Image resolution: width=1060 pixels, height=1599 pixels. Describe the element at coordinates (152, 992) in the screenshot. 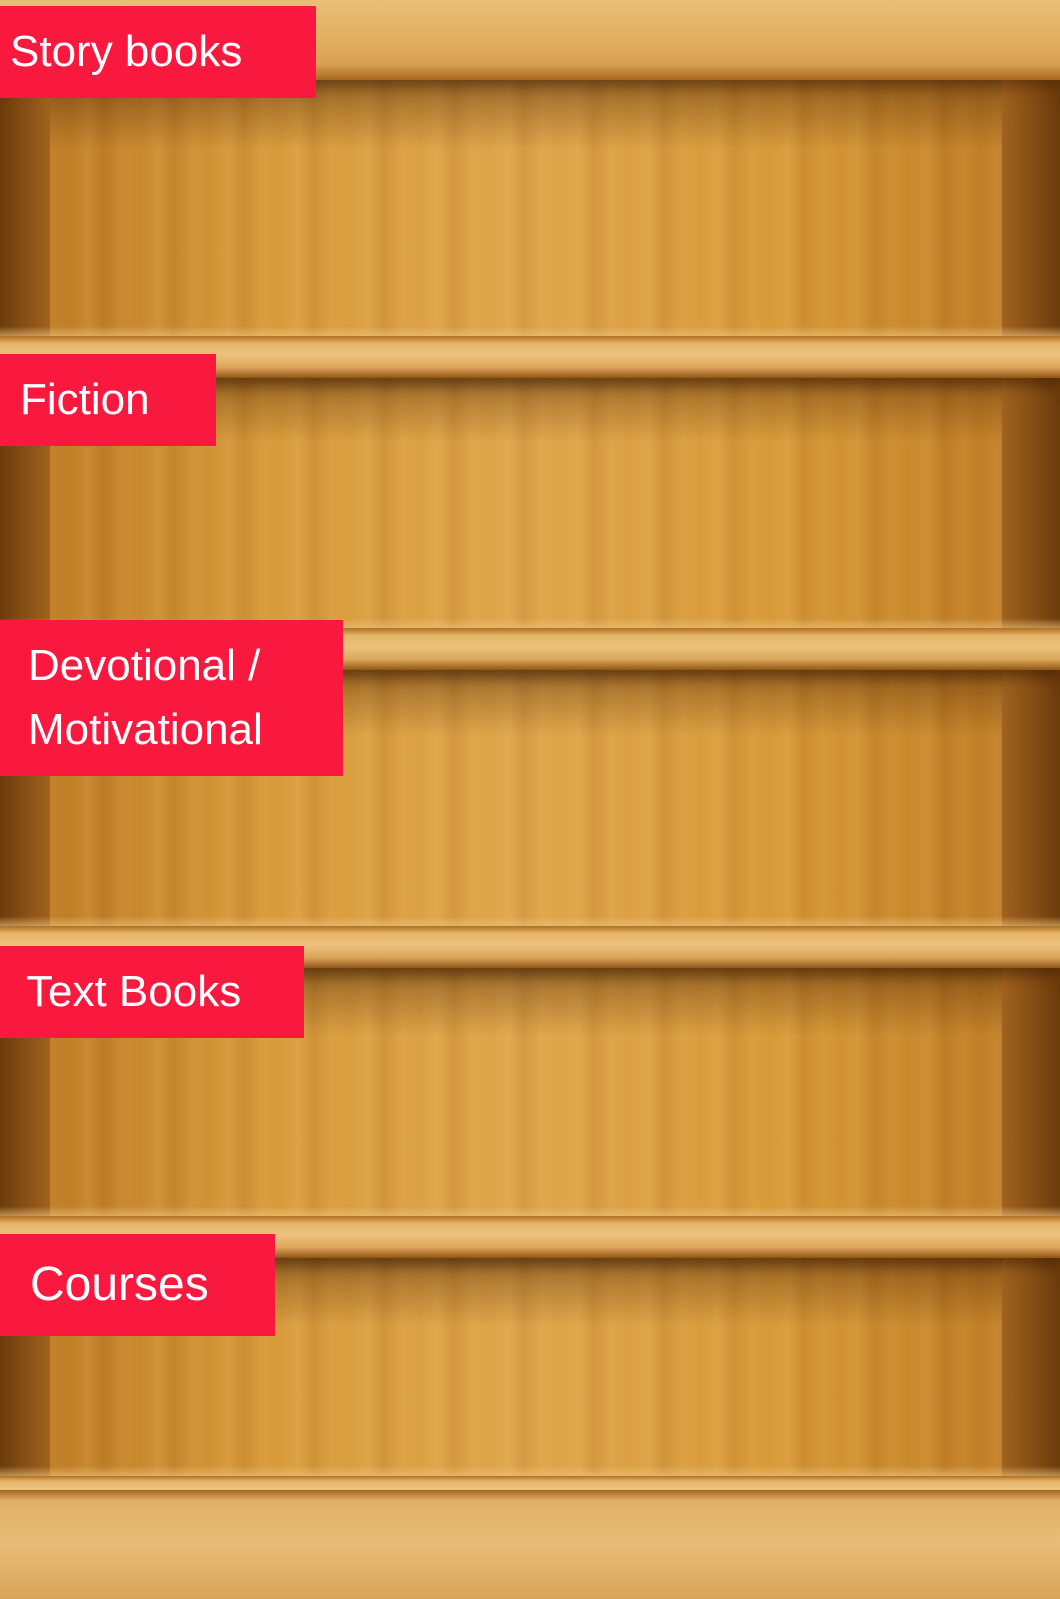

I see `category-text-books: Text Books` at that location.